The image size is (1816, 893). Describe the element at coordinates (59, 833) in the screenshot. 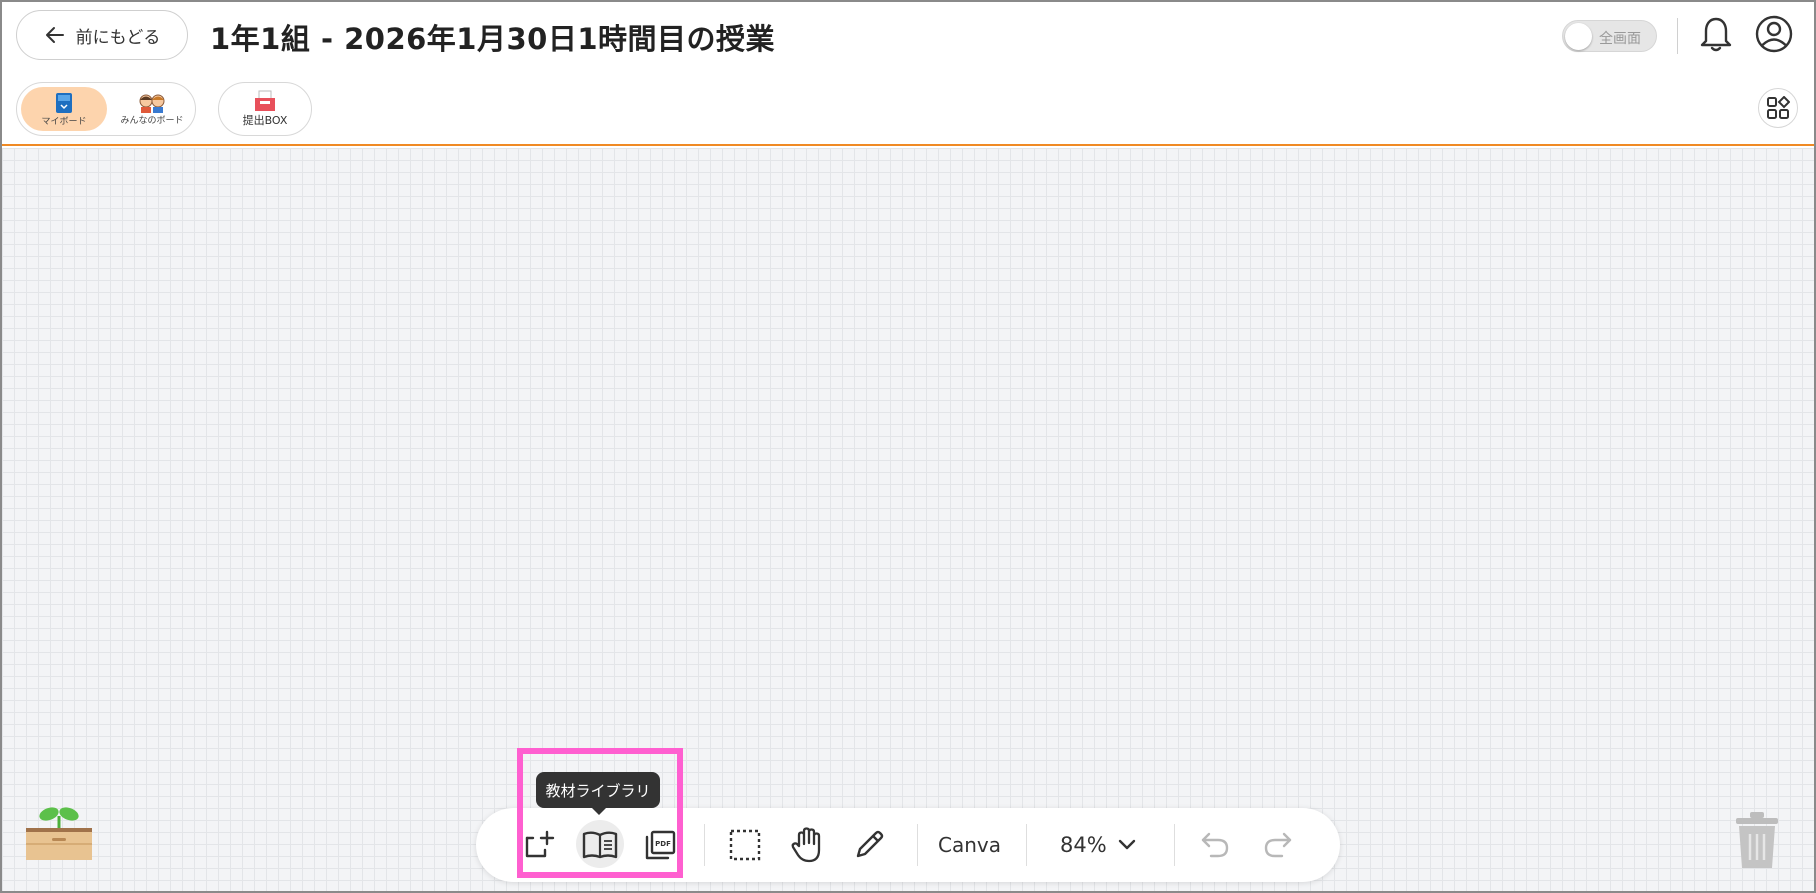

I see `seedling-box-icon` at that location.